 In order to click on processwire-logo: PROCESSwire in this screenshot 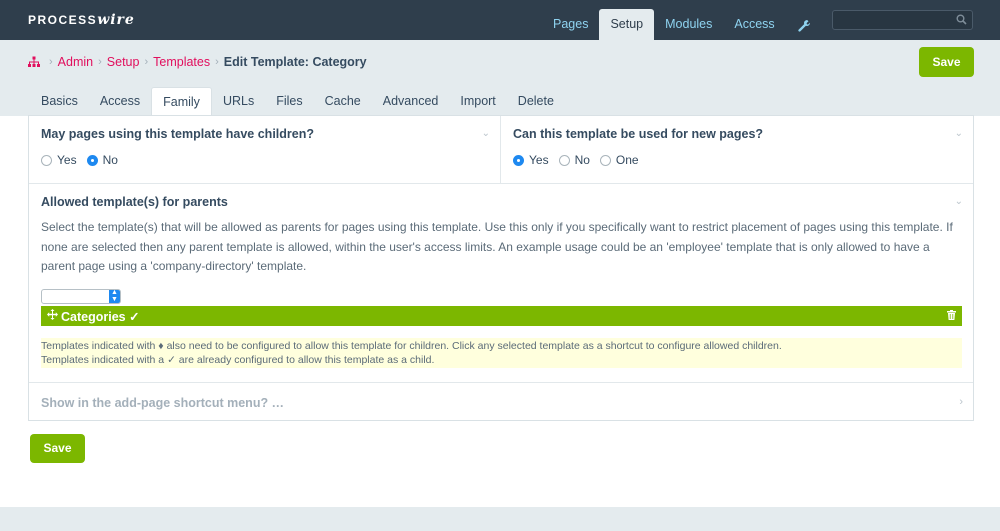, I will do `click(81, 20)`.